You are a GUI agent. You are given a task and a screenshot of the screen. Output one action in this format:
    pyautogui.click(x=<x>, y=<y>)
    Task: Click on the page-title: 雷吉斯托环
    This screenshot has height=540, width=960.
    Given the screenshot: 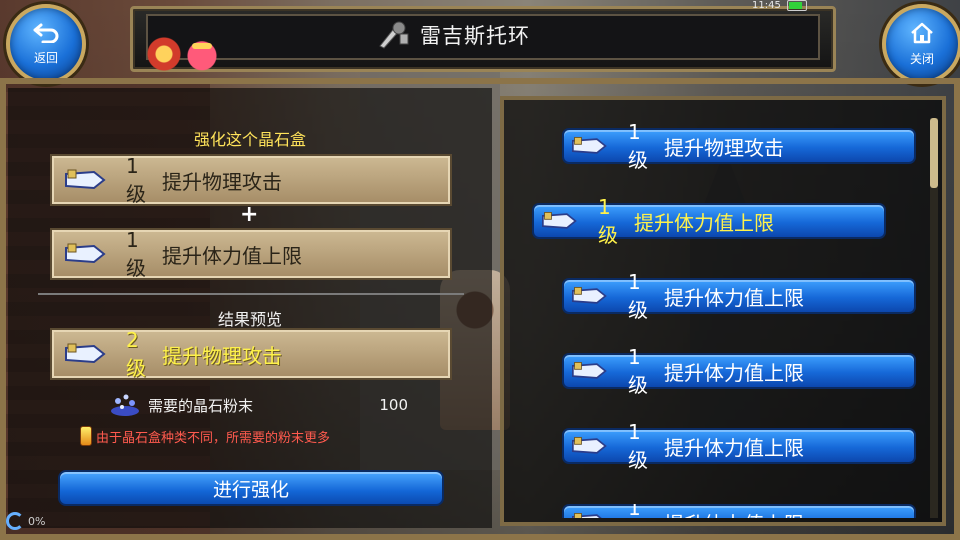 What is the action you would take?
    pyautogui.click(x=475, y=36)
    